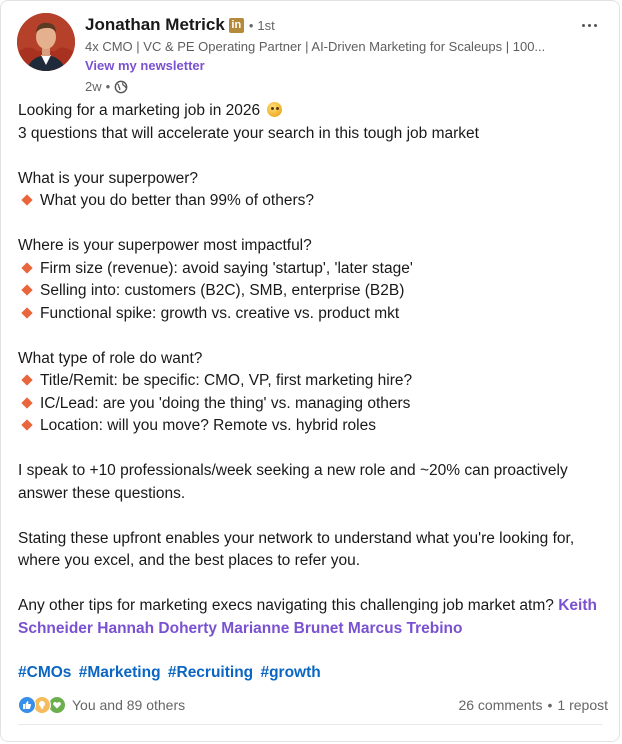 The width and height of the screenshot is (622, 744). Describe the element at coordinates (582, 705) in the screenshot. I see `reposts-count-link: 1 repost` at that location.